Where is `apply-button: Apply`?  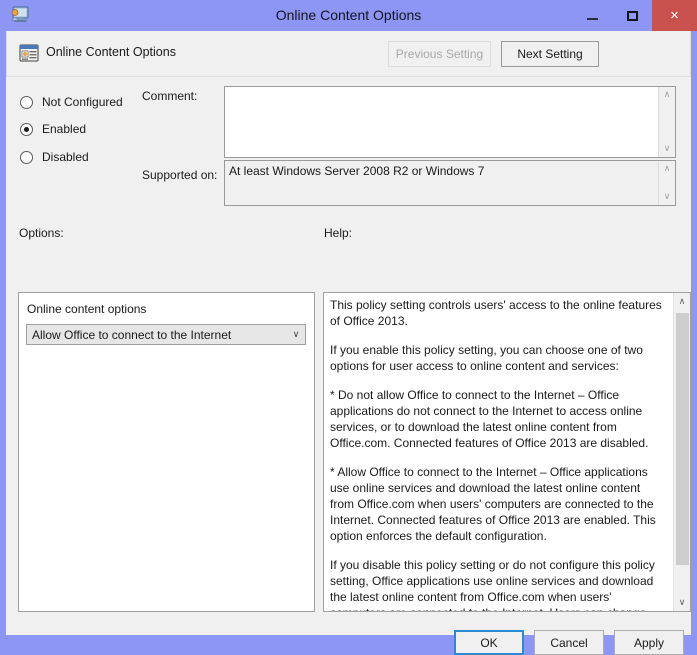
apply-button: Apply is located at coordinates (649, 642).